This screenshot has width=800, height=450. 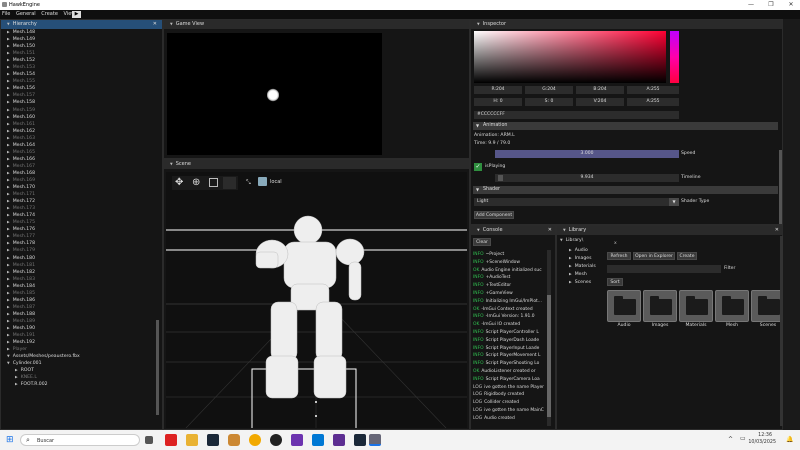 I want to click on menu-general: General, so click(x=26, y=14).